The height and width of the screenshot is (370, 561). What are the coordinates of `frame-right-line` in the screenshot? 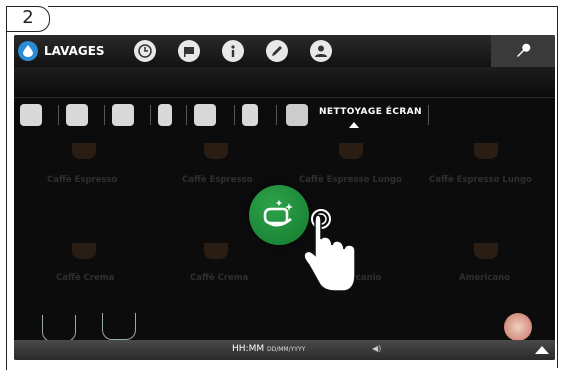 It's located at (557, 187).